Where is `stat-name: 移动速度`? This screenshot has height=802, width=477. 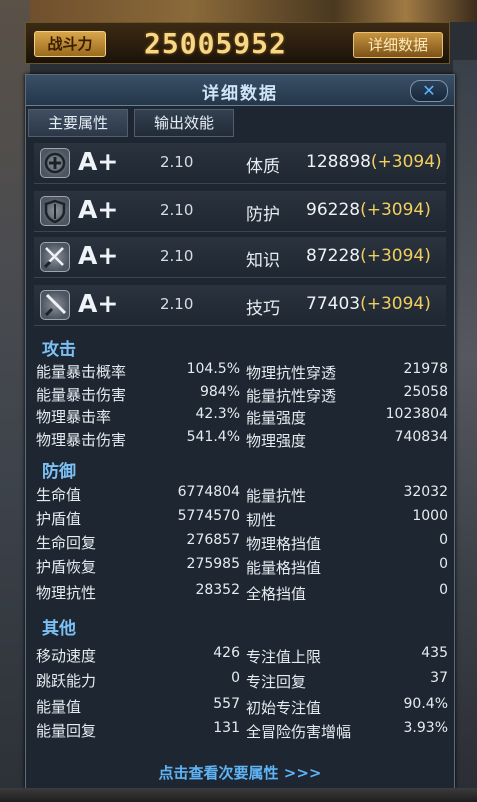
stat-name: 移动速度 is located at coordinates (66, 656).